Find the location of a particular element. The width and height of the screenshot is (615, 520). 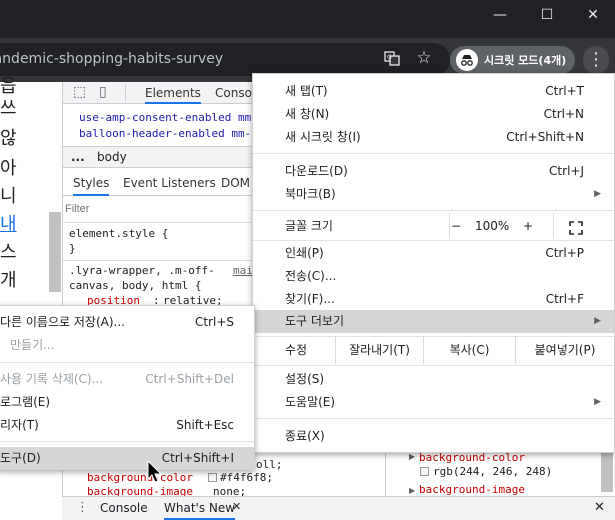

computed-value: rgb(244, 246, 248) is located at coordinates (493, 471).